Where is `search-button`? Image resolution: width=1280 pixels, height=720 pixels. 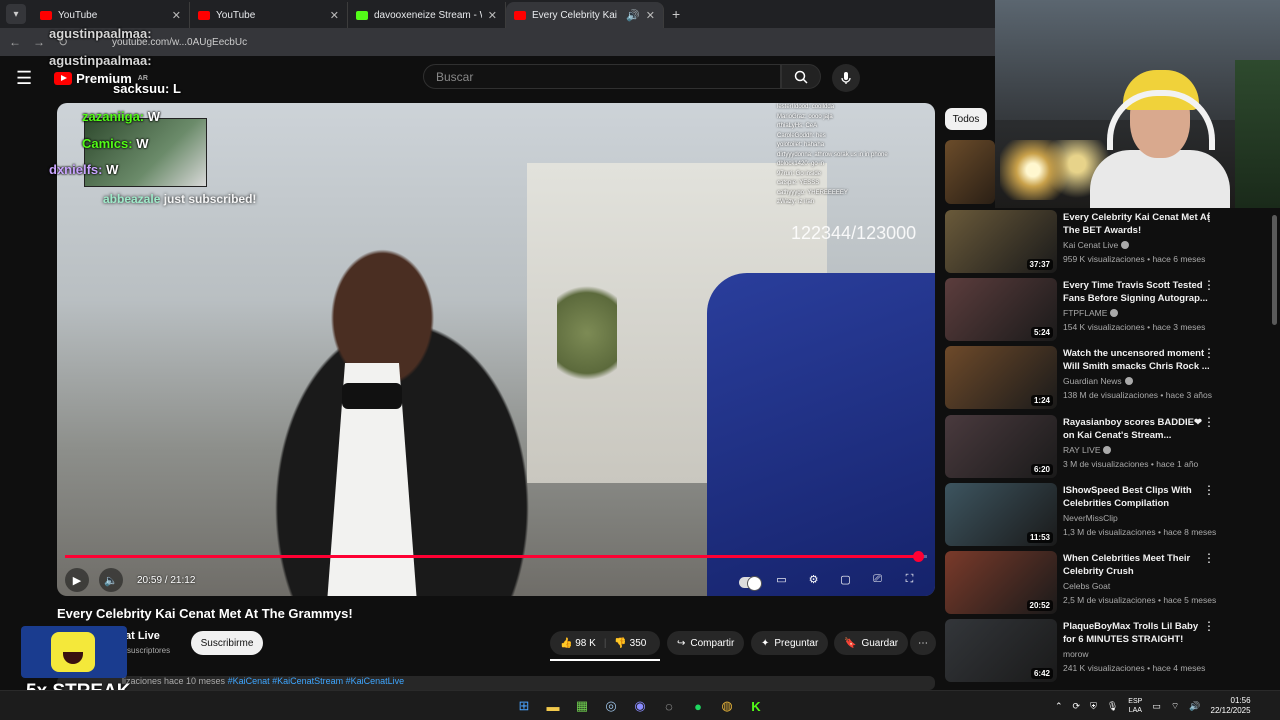
search-button is located at coordinates (801, 76).